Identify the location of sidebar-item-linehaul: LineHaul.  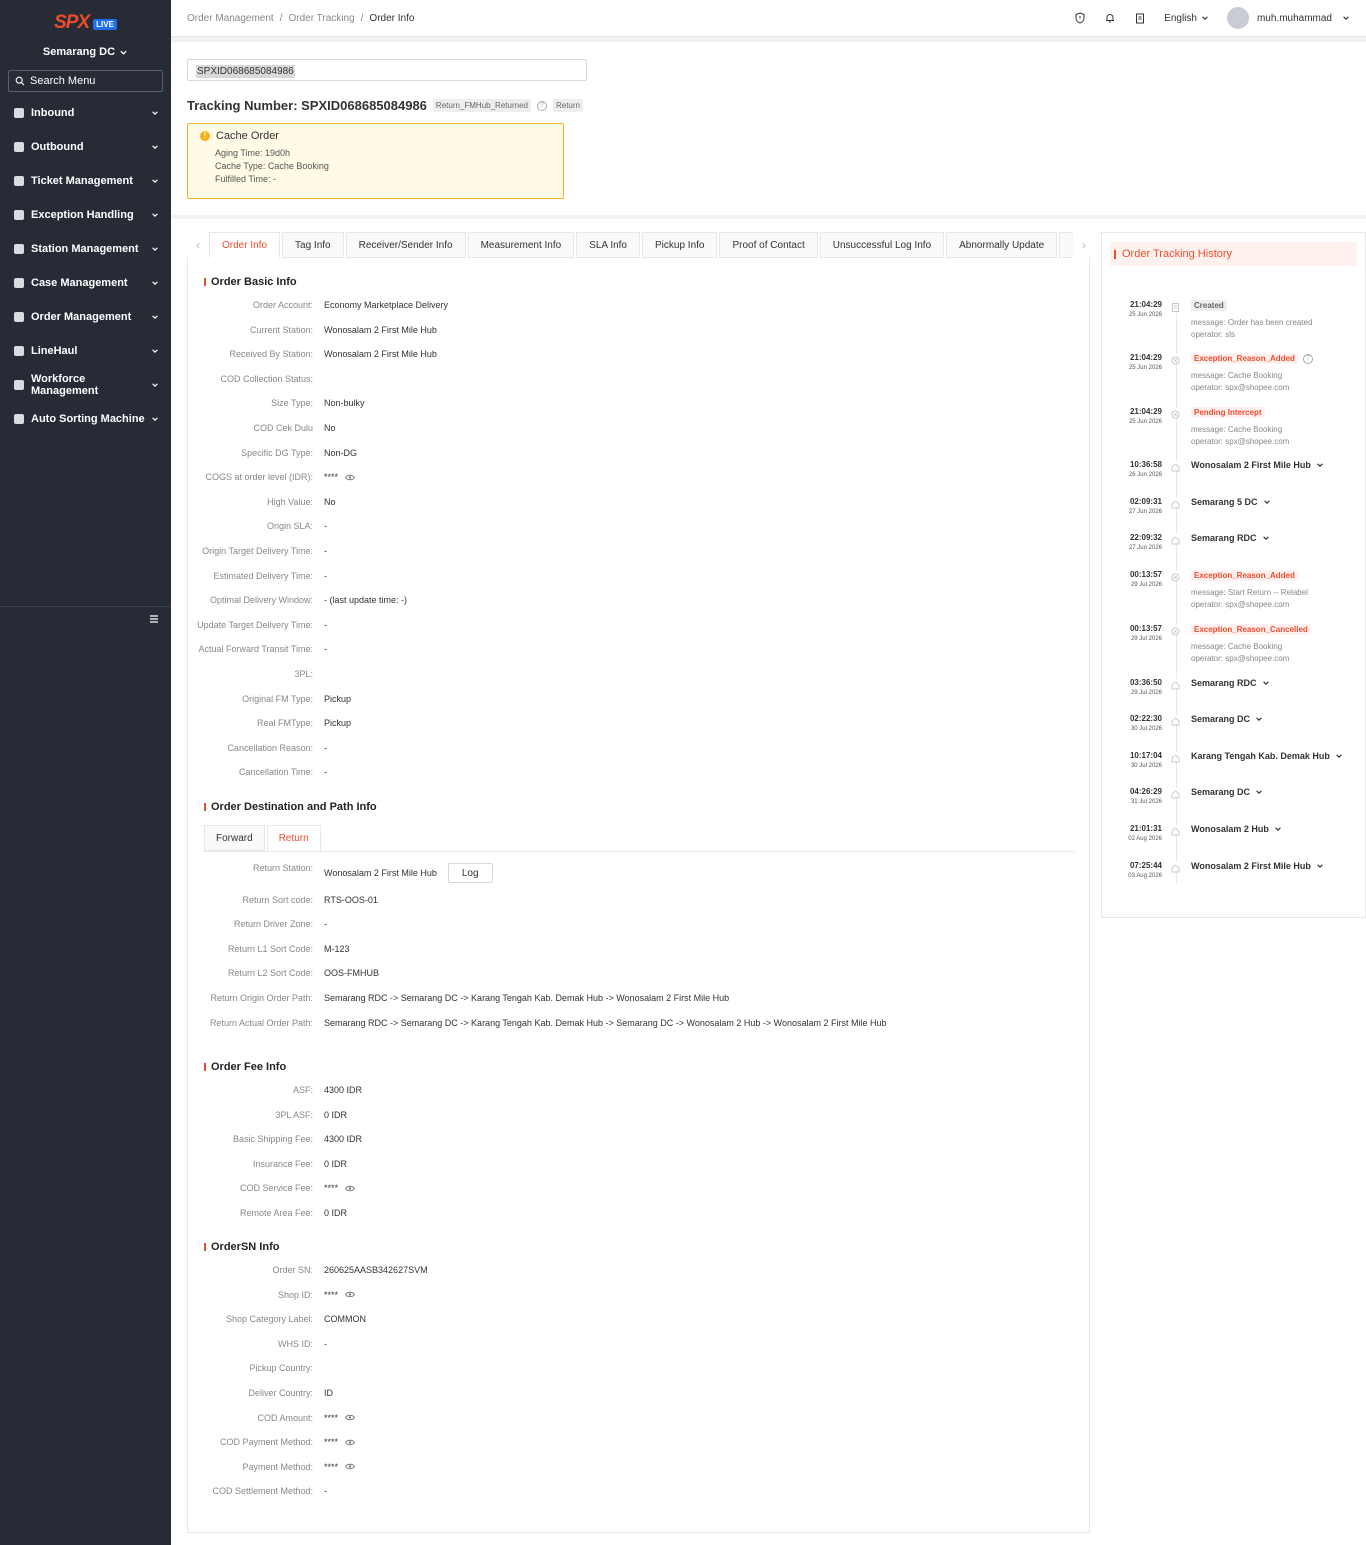
(85, 351).